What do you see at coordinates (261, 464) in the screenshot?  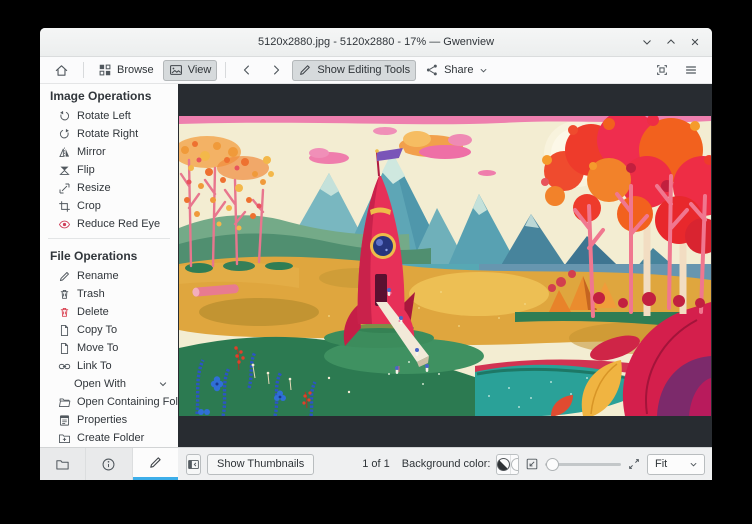 I see `show-thumbnails-button: Show Thumbnails` at bounding box center [261, 464].